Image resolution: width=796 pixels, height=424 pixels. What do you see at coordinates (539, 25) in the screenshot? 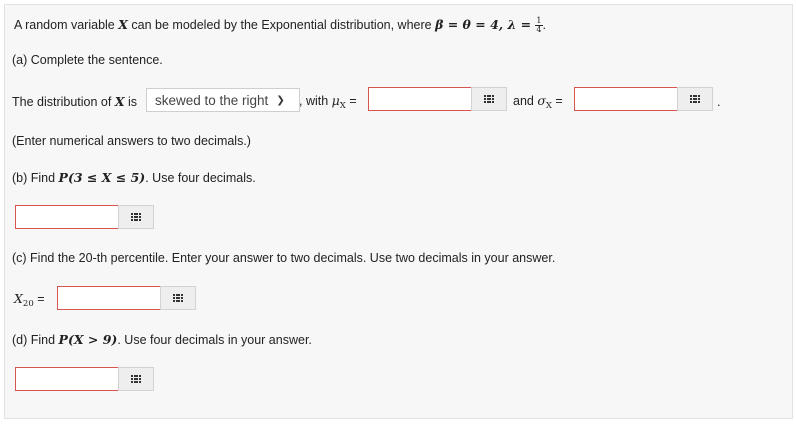
I see `lambda-fraction: 14` at bounding box center [539, 25].